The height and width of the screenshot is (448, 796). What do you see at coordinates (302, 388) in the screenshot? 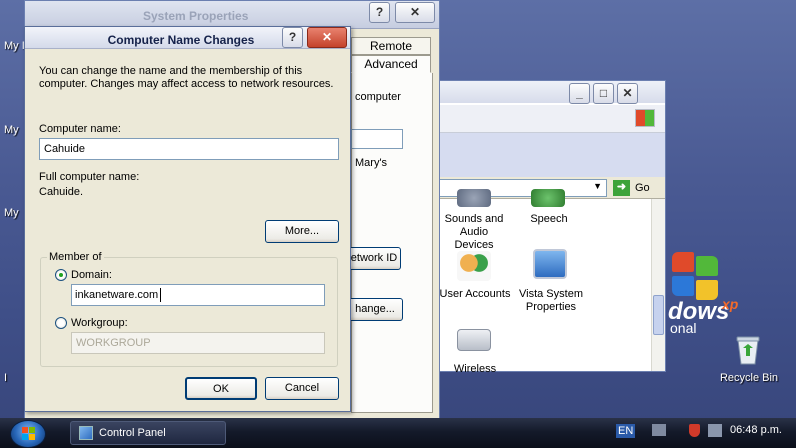
I see `cancel-button: Cancel` at bounding box center [302, 388].